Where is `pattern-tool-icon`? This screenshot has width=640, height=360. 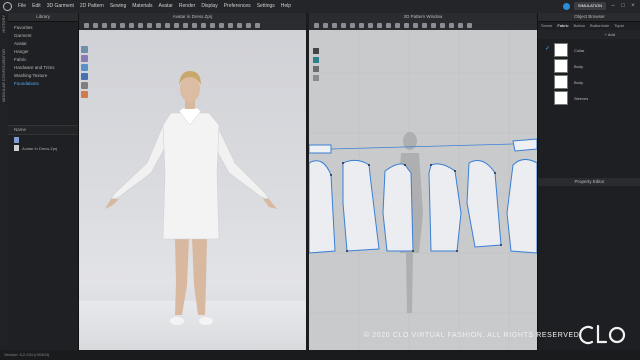
pattern-tool-icon is located at coordinates (316, 60).